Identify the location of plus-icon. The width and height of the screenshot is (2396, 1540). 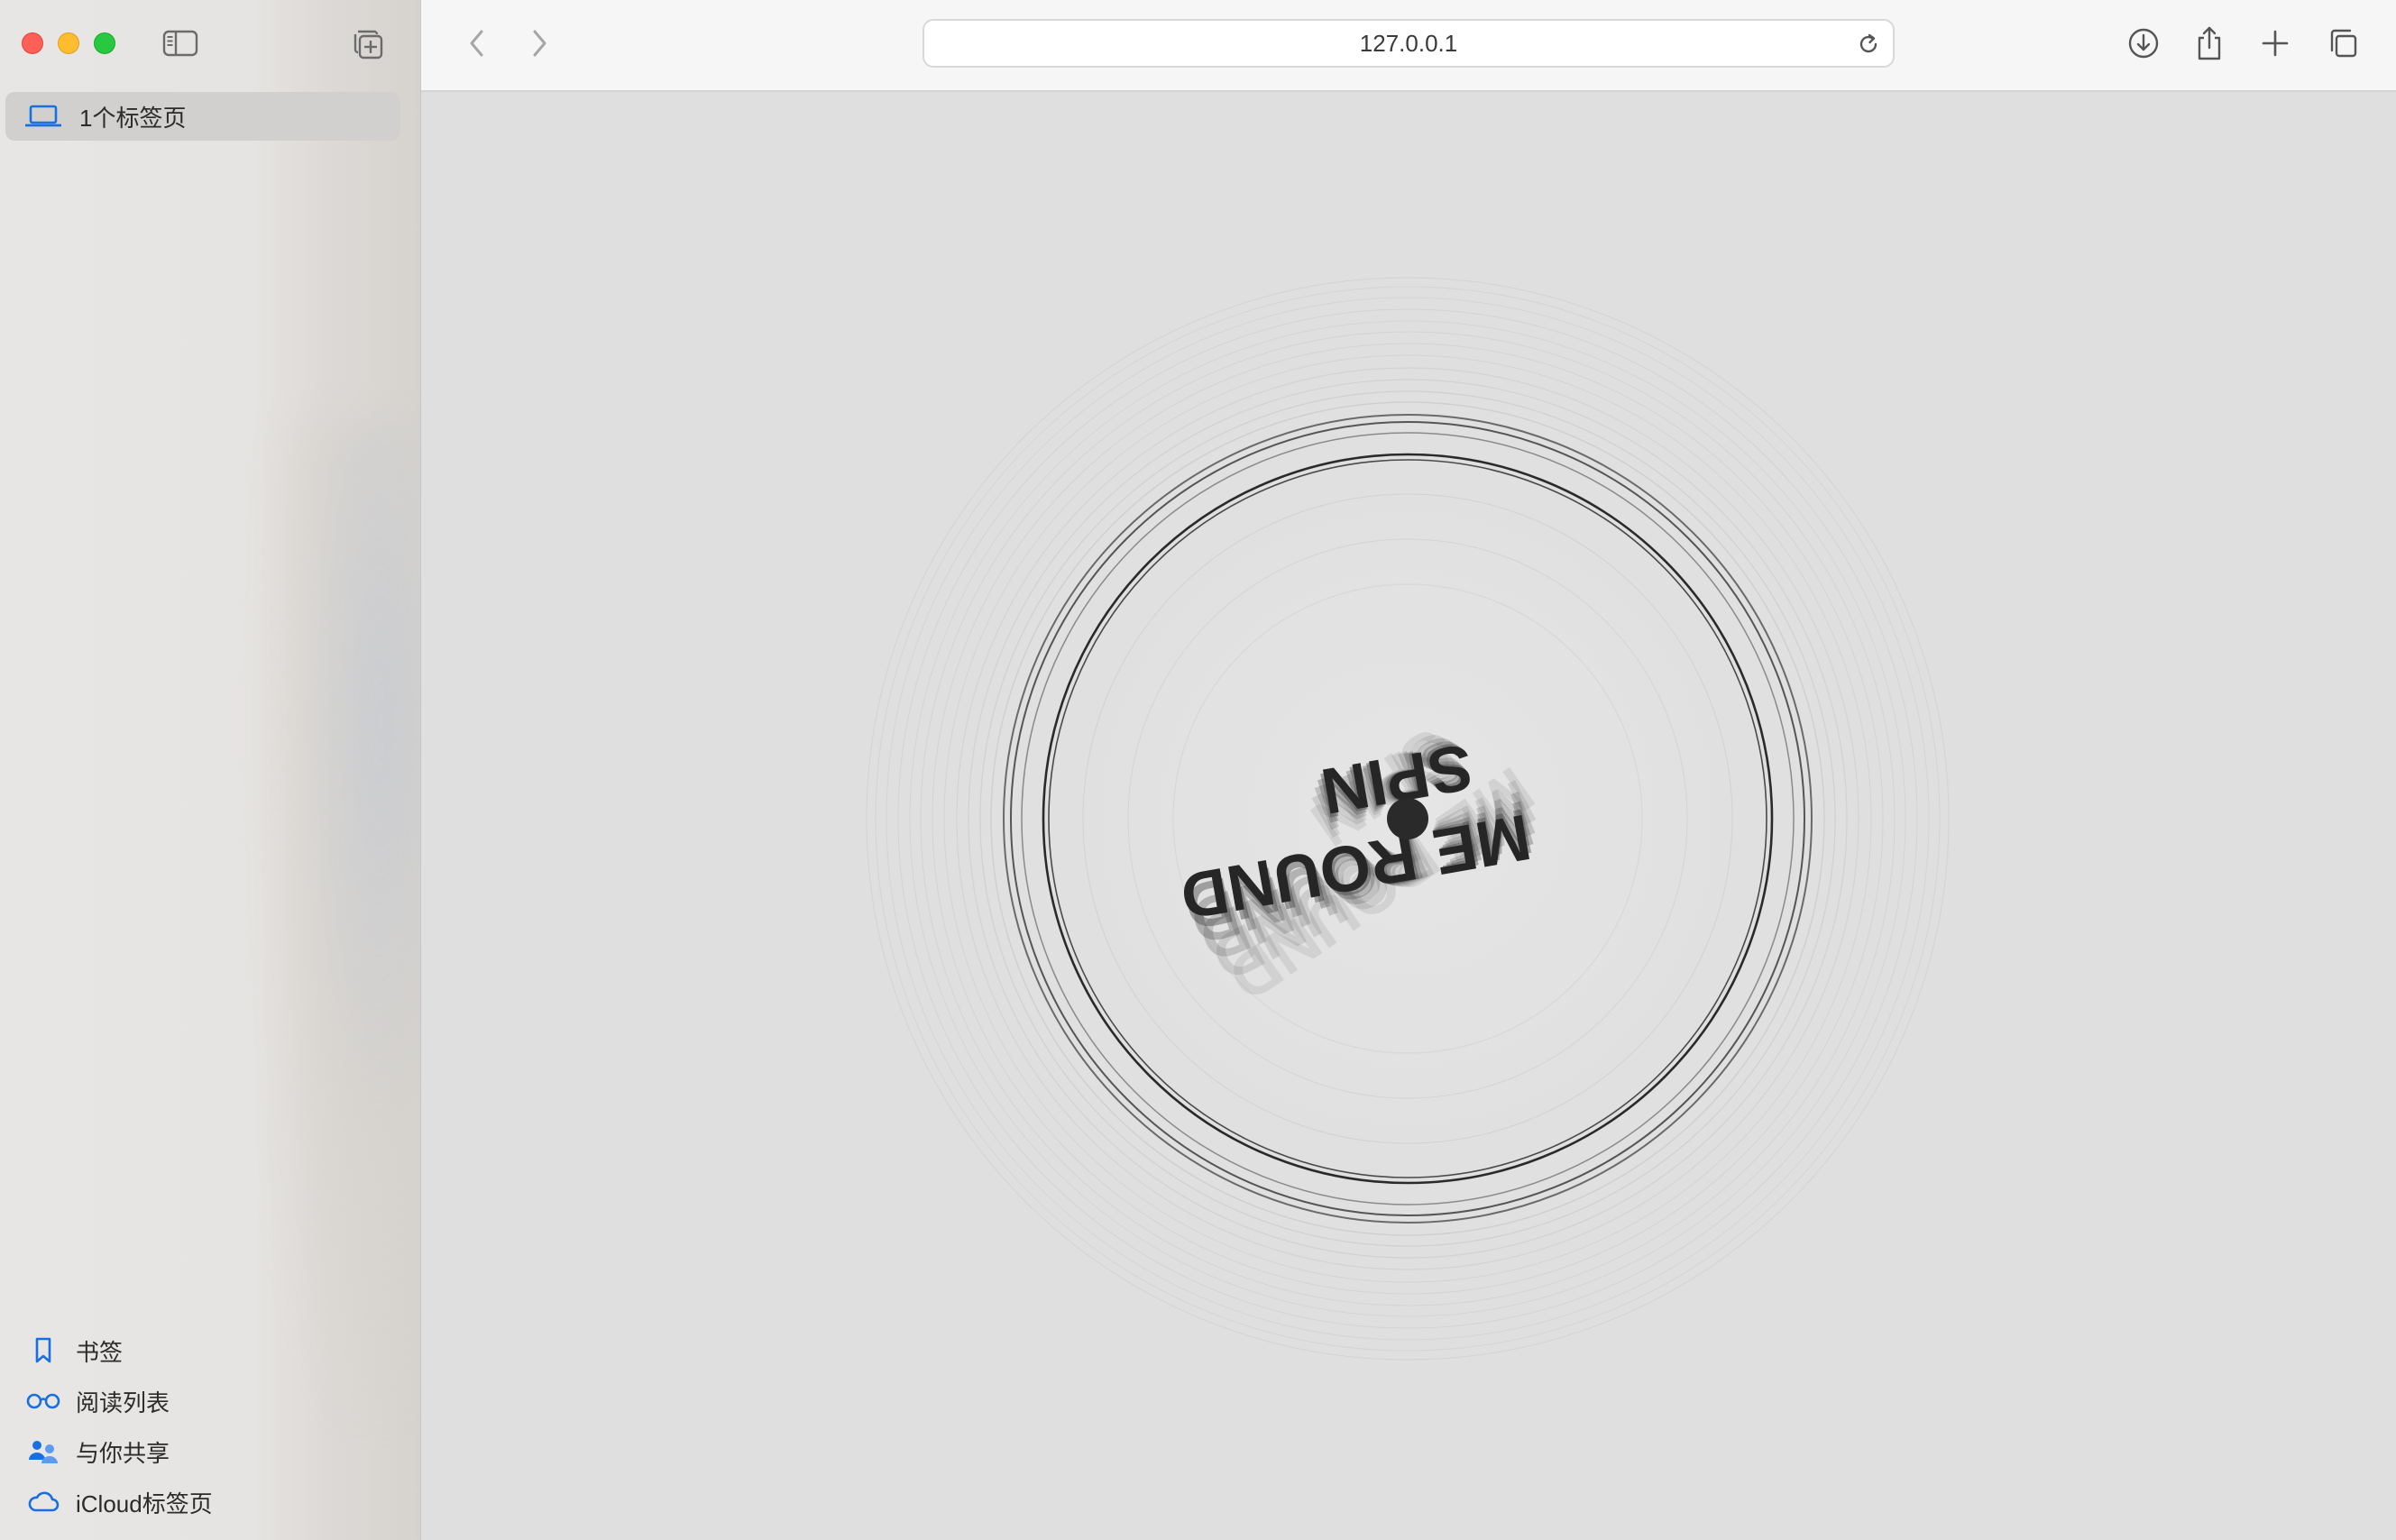
(2275, 44).